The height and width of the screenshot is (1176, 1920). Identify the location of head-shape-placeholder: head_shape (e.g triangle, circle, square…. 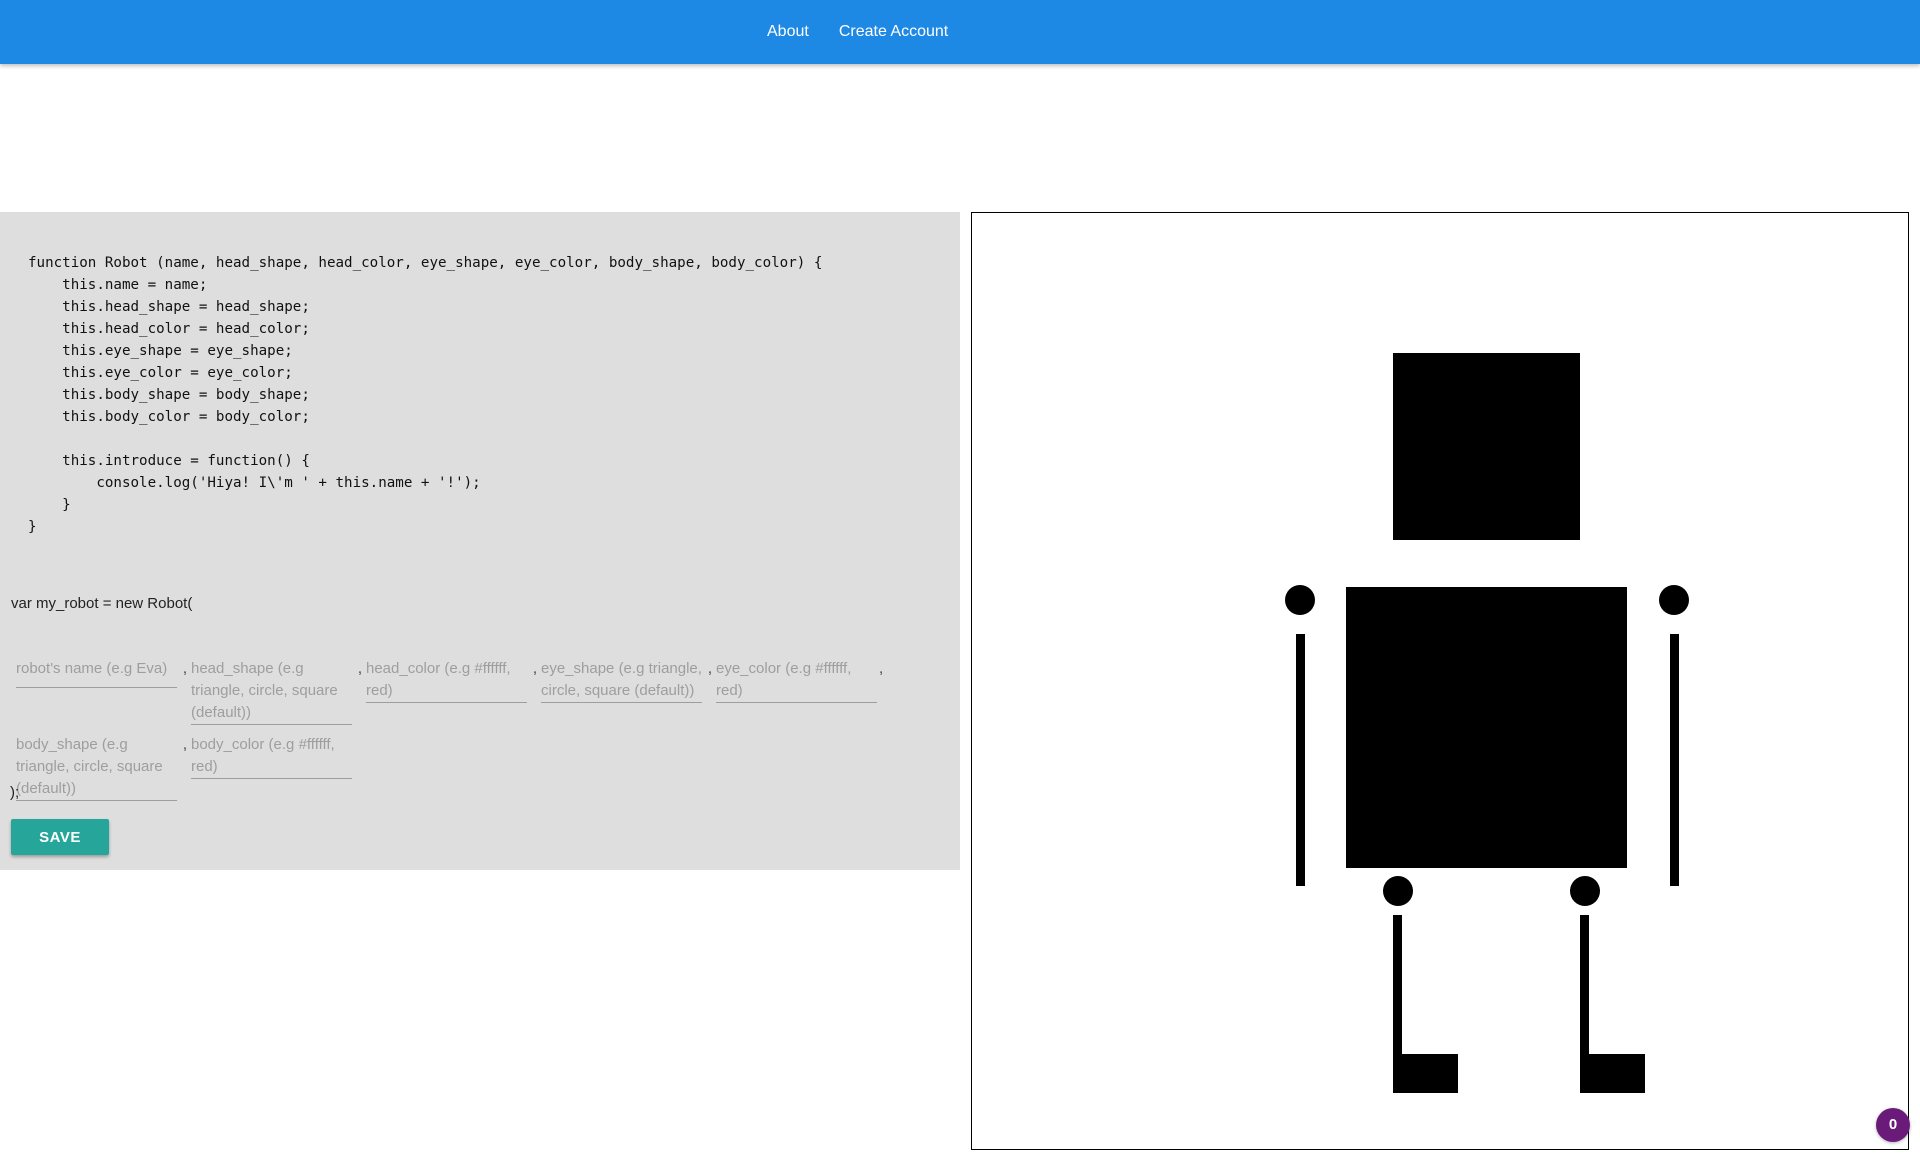
(264, 690).